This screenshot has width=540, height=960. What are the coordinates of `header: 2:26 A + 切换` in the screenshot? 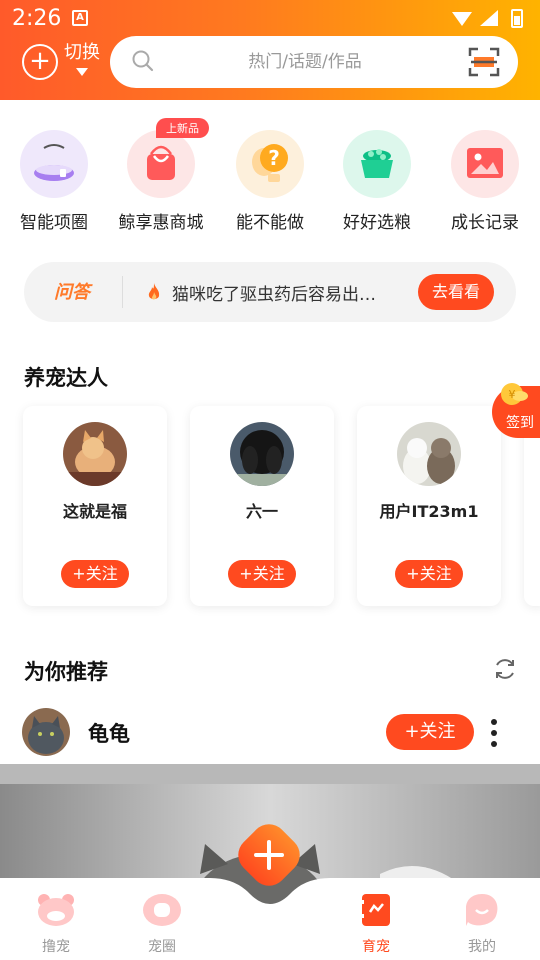 It's located at (270, 50).